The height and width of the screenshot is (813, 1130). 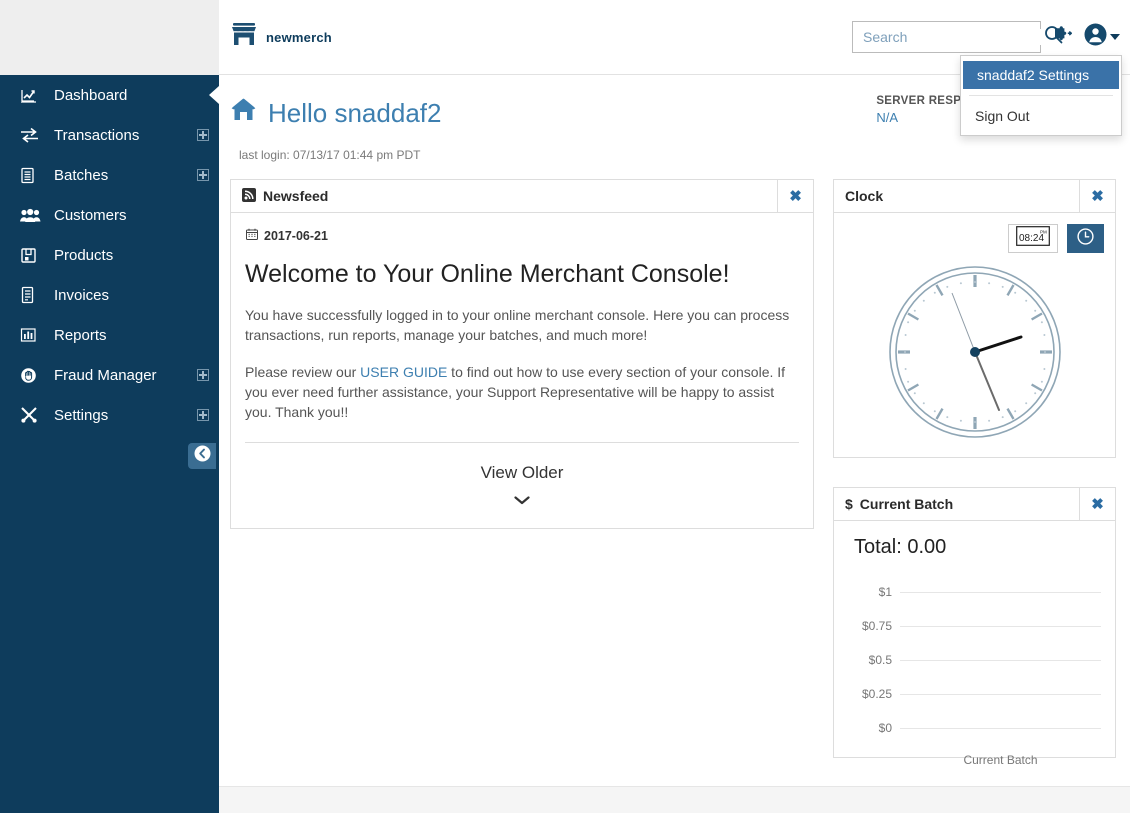 I want to click on digital-clock-button: 08:24 PM, so click(x=1033, y=238).